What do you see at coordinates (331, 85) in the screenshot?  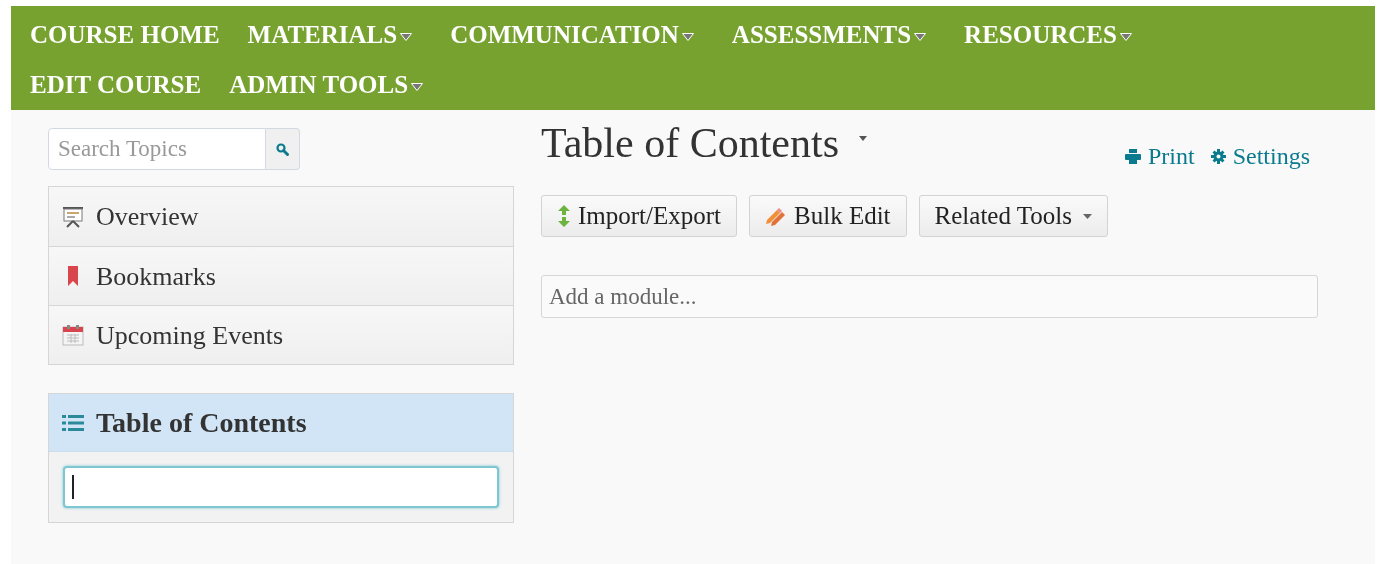 I see `nav-link: ADMIN TOOLS` at bounding box center [331, 85].